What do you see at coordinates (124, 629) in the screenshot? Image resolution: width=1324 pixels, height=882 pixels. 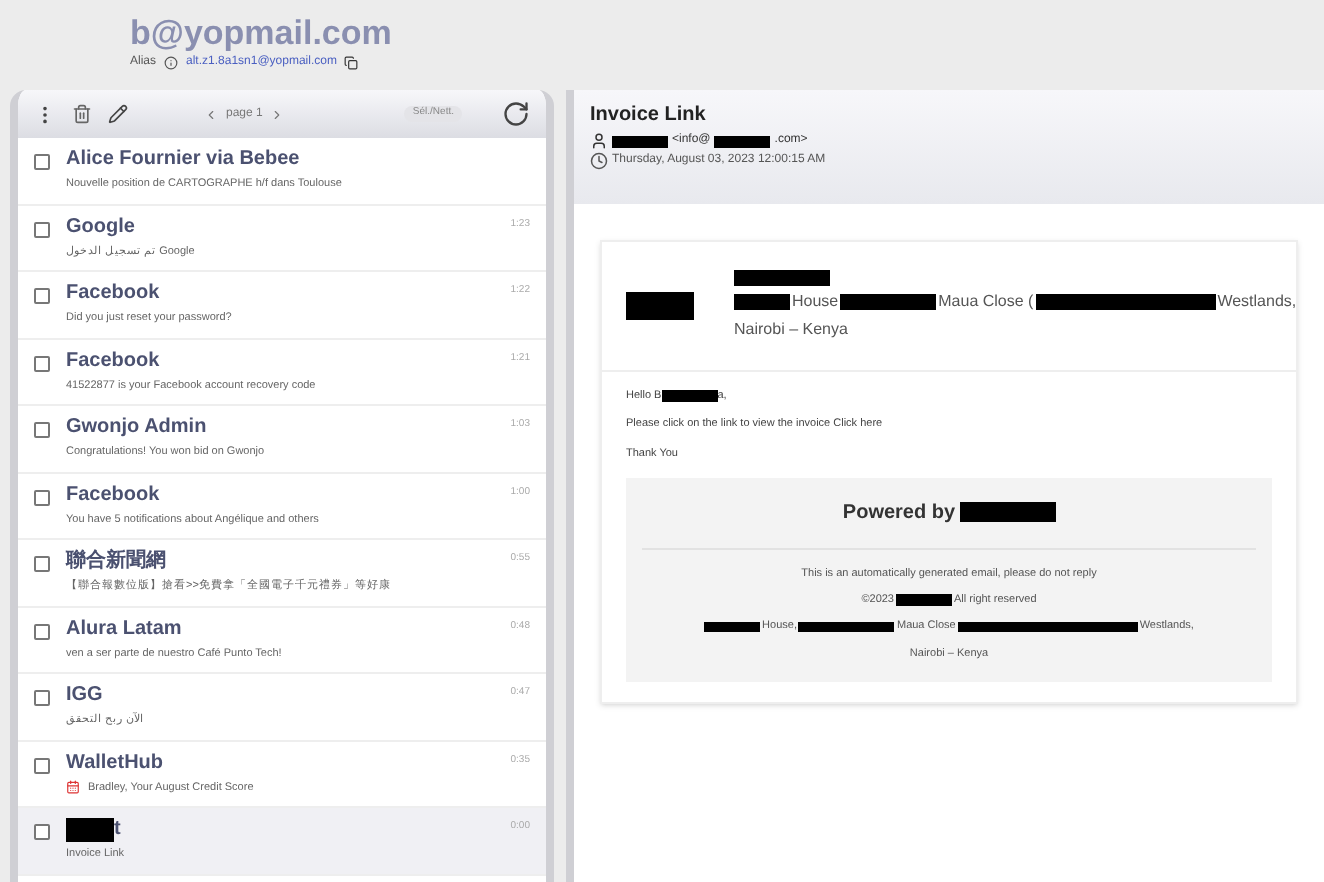 I see `sender-name: Alura Latam` at bounding box center [124, 629].